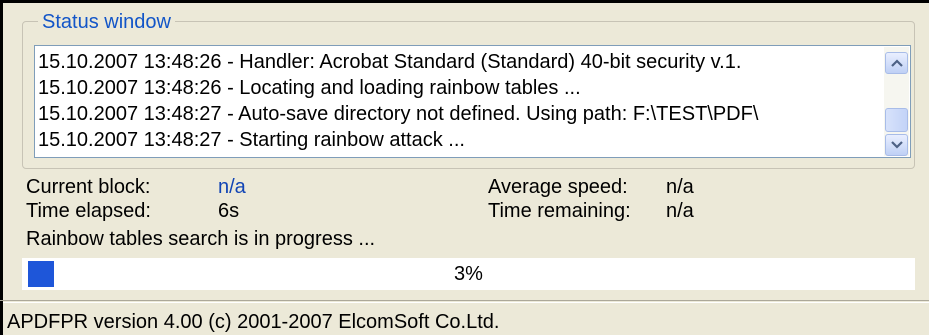 The width and height of the screenshot is (929, 335). I want to click on window-top-edge, so click(464, 1).